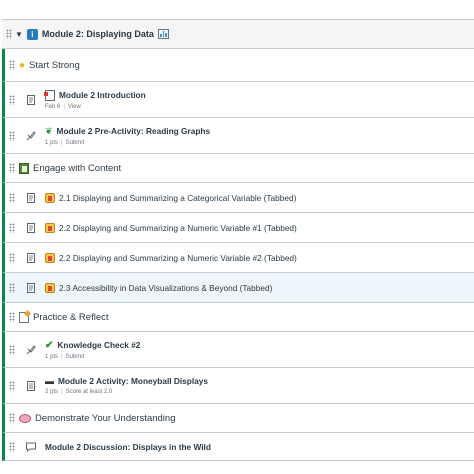 The width and height of the screenshot is (474, 474). I want to click on item-meta: Feb 6 | View, so click(95, 107).